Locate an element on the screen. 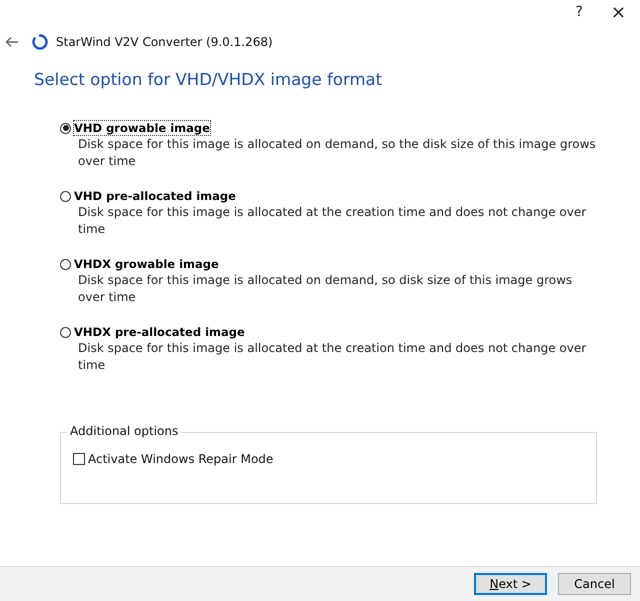 This screenshot has width=640, height=601. cancel-button: Cancel is located at coordinates (594, 584).